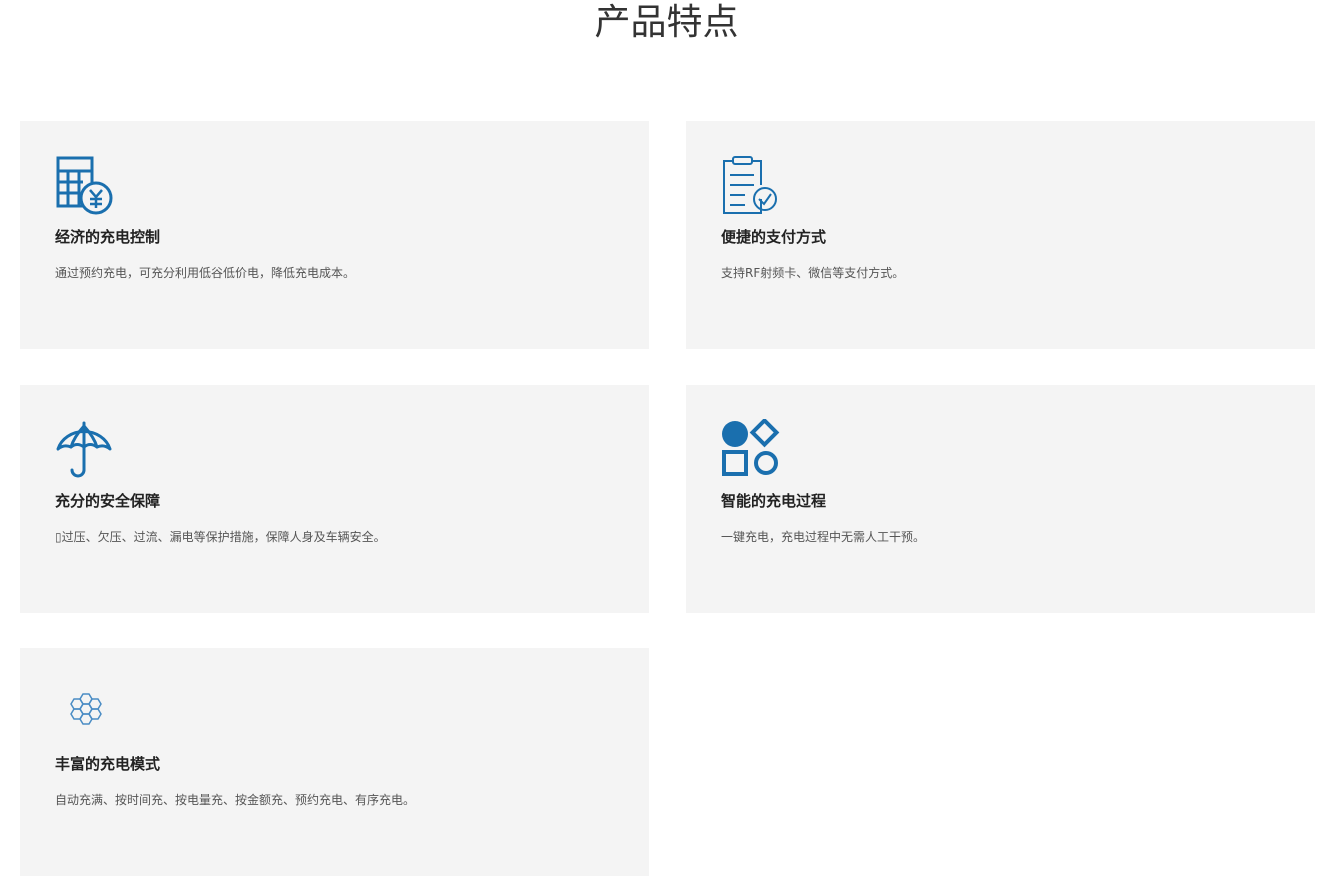  Describe the element at coordinates (774, 501) in the screenshot. I see `feature-title: 智能的充电过程` at that location.